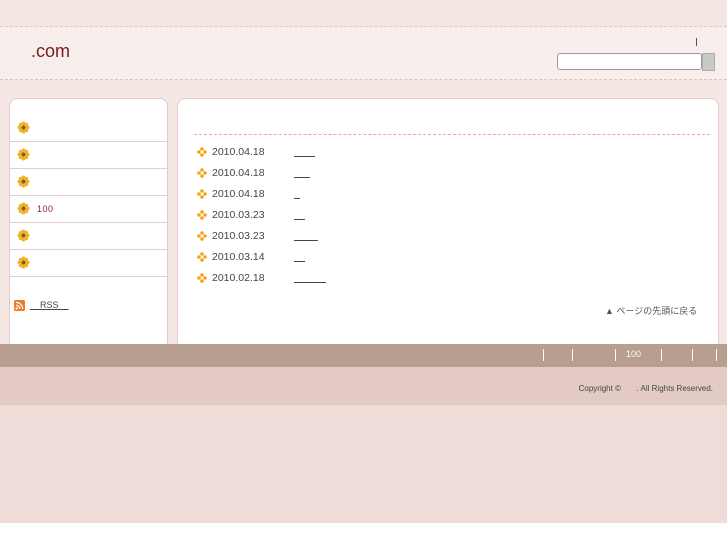  Describe the element at coordinates (88, 209) in the screenshot. I see `sidebar-item-100: 100` at that location.